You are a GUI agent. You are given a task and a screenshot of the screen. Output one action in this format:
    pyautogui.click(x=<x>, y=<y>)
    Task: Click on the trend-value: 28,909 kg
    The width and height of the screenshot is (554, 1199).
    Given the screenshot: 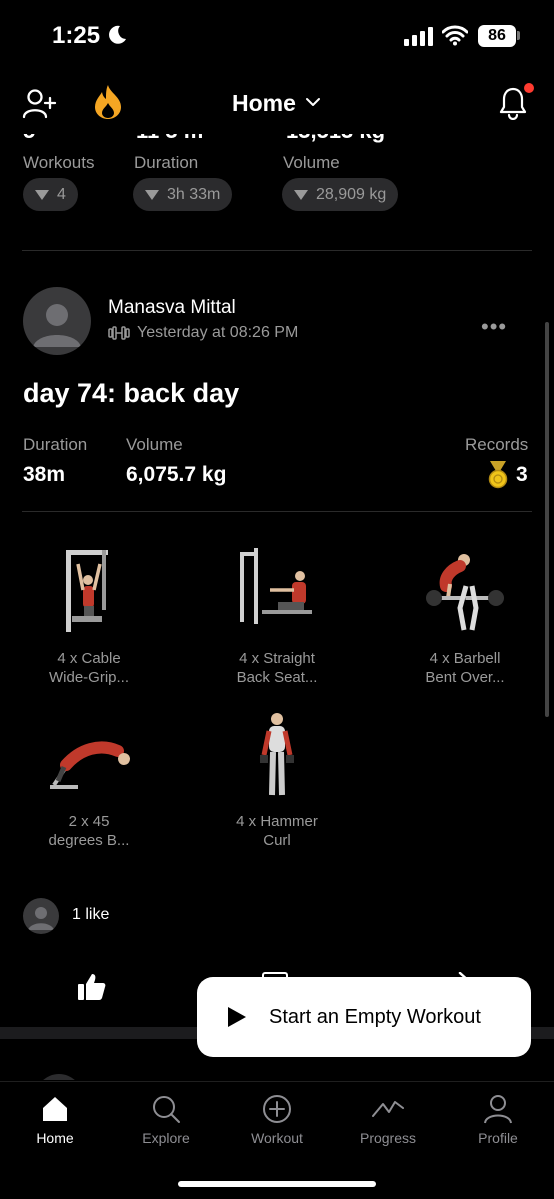 What is the action you would take?
    pyautogui.click(x=351, y=194)
    